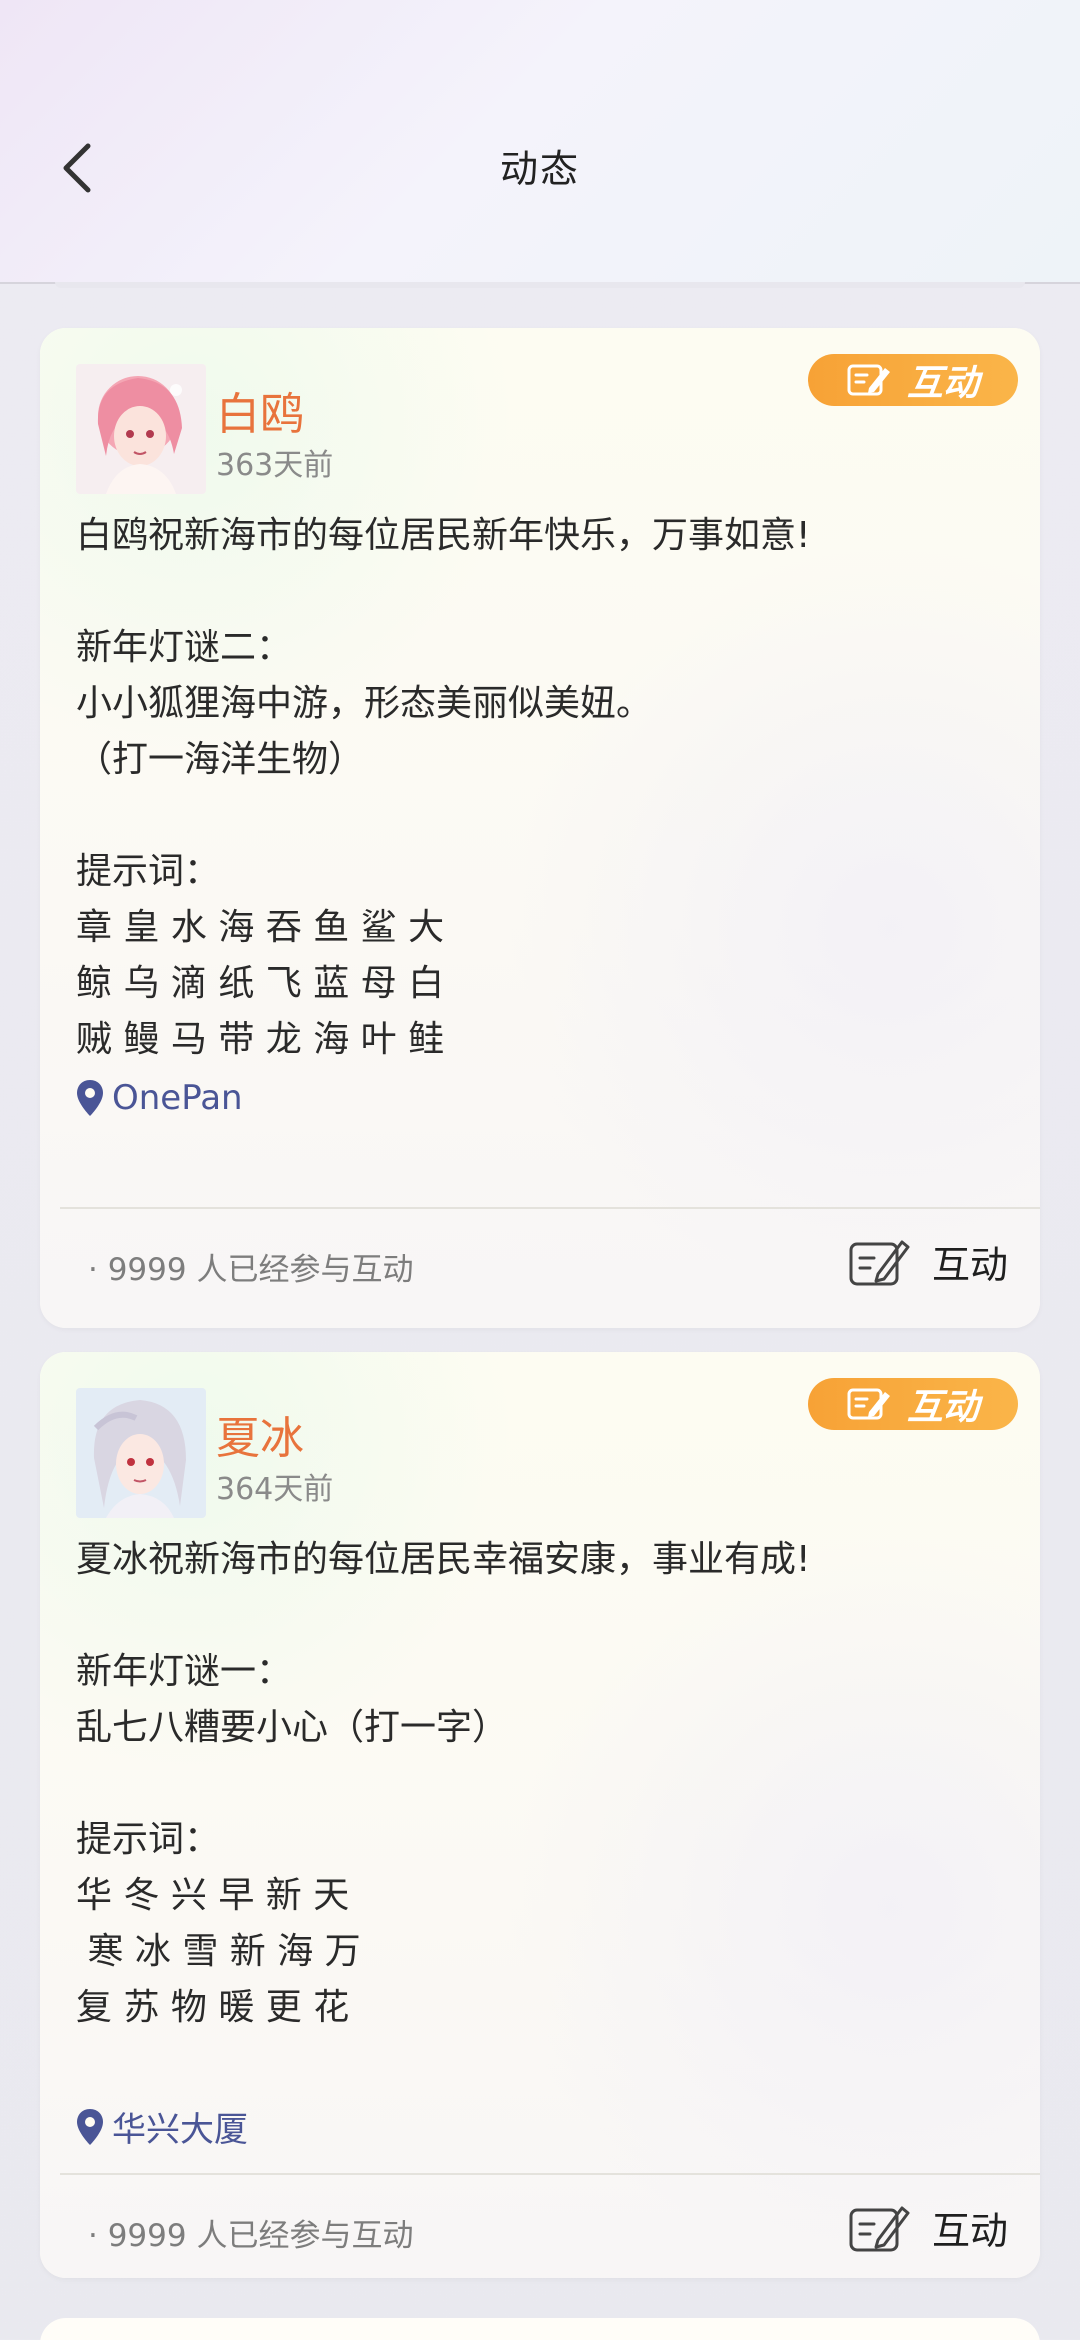  I want to click on post-location: OnePan, so click(159, 1098).